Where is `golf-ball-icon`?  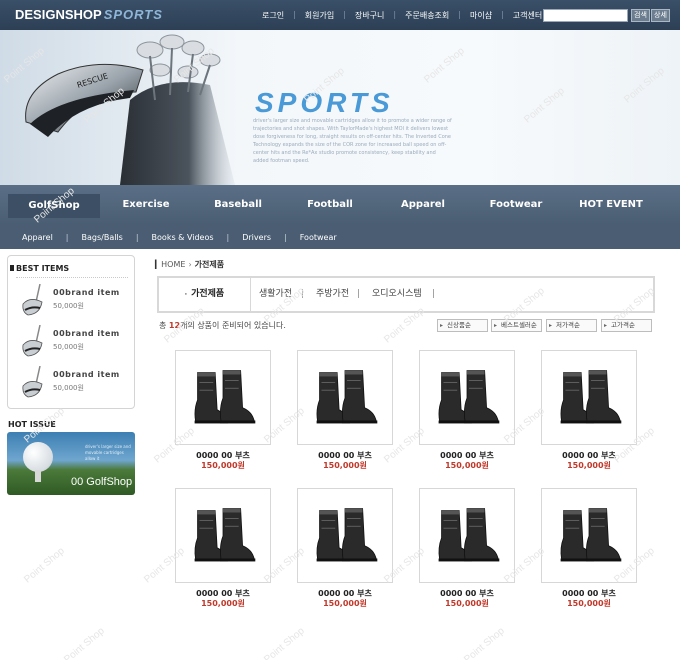 golf-ball-icon is located at coordinates (38, 457).